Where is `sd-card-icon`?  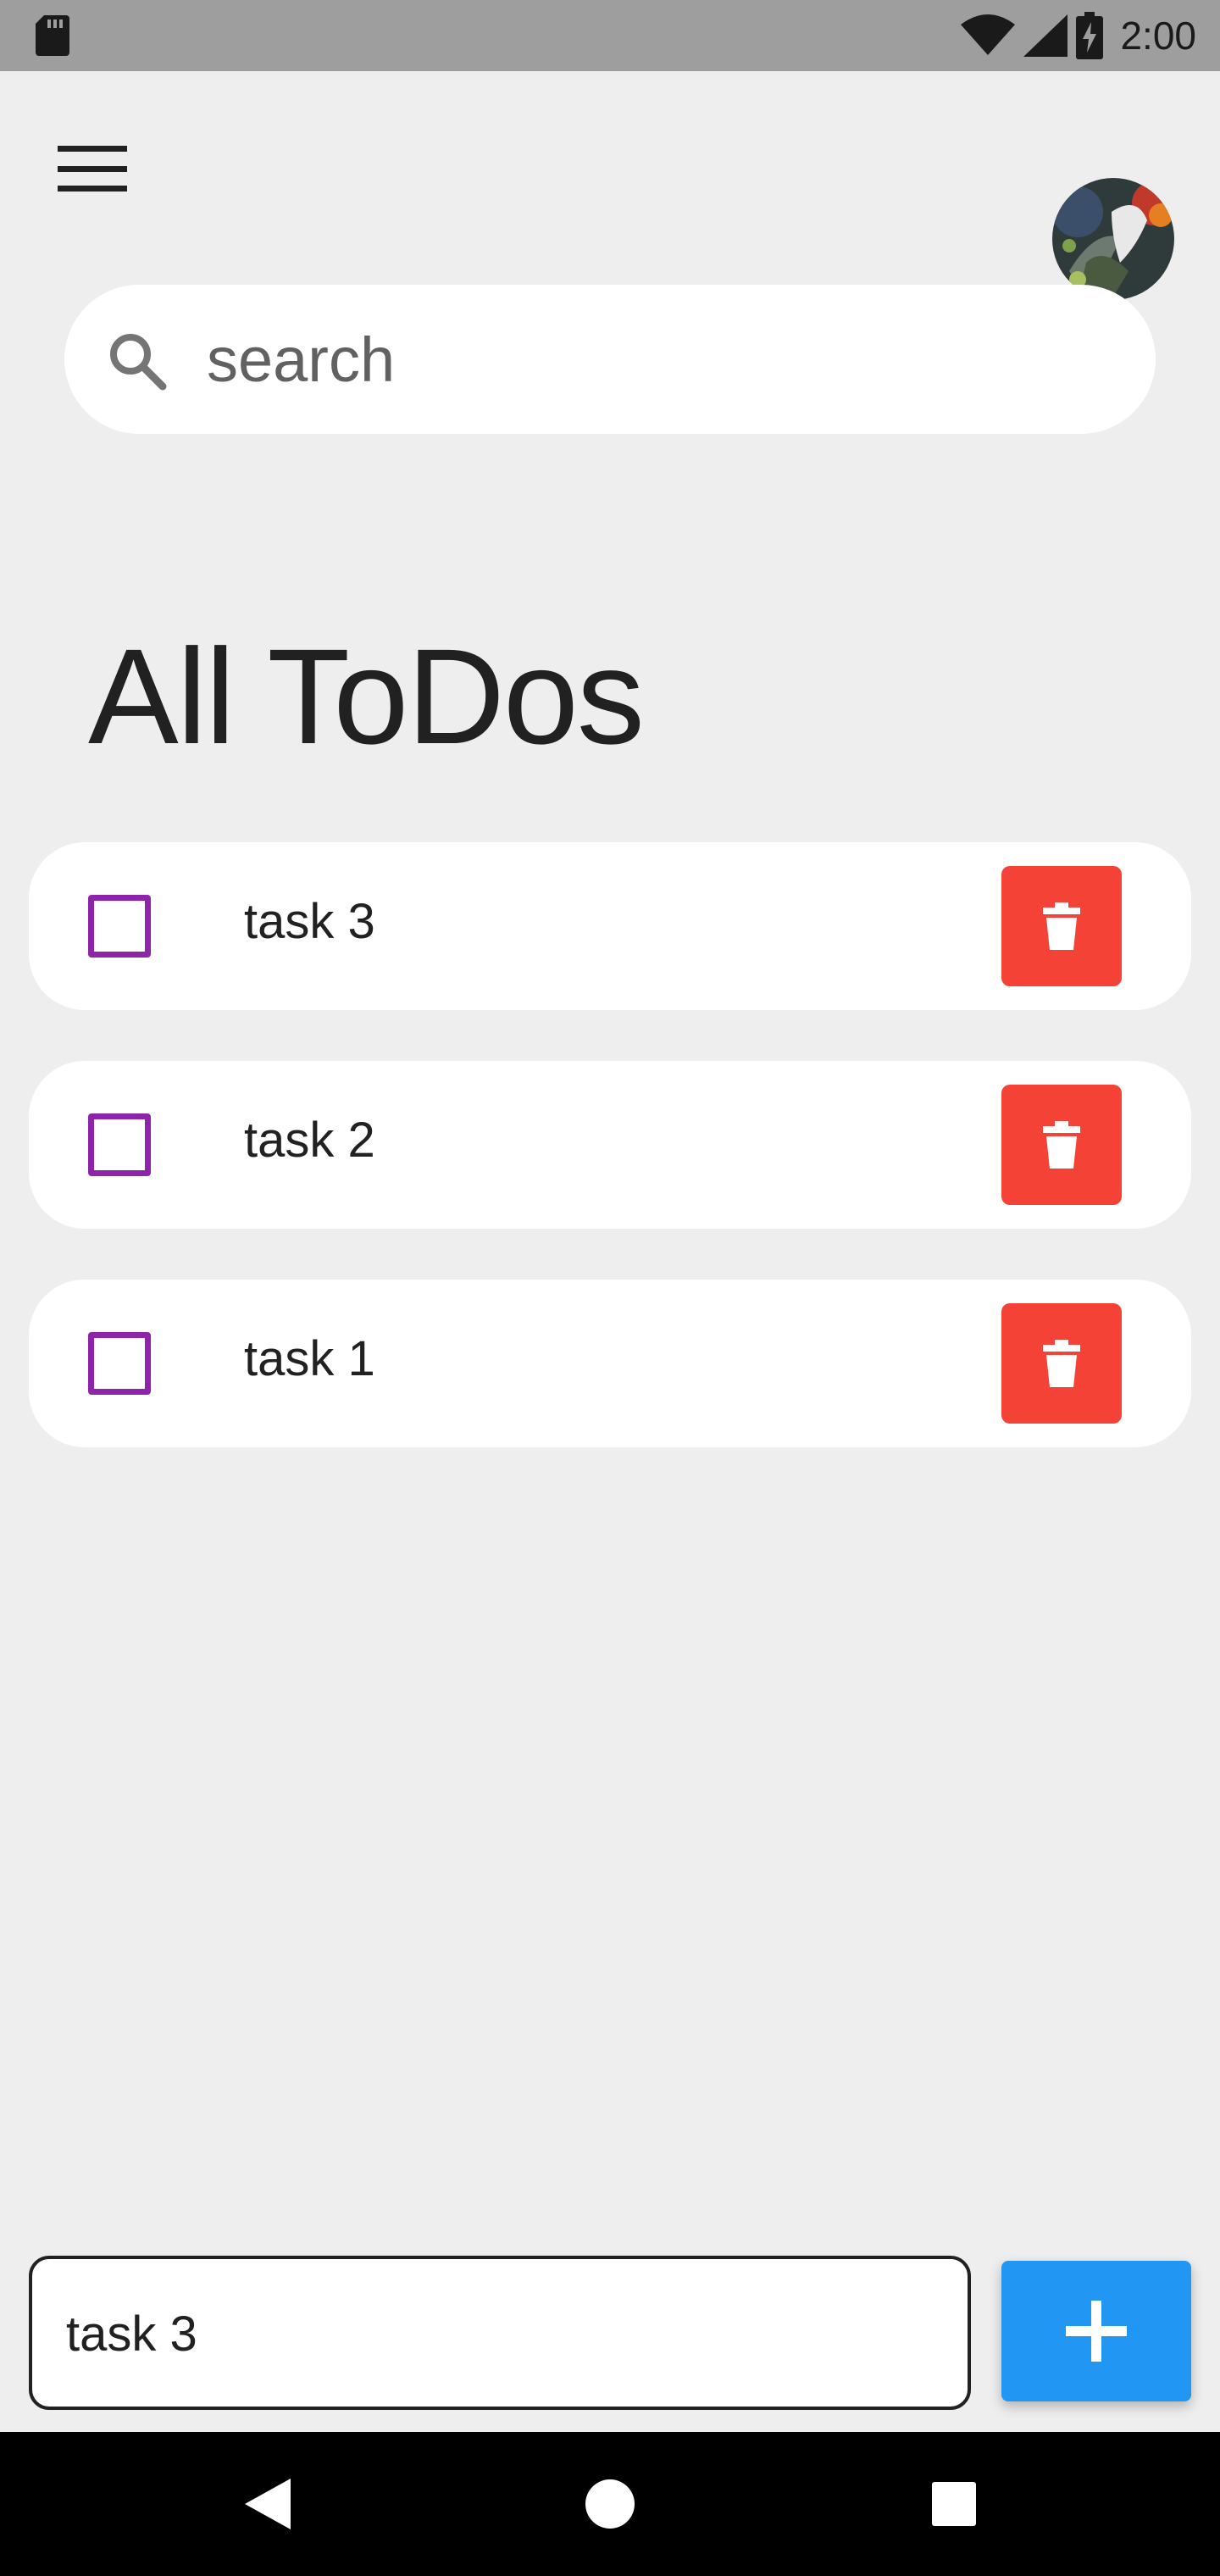 sd-card-icon is located at coordinates (52, 35).